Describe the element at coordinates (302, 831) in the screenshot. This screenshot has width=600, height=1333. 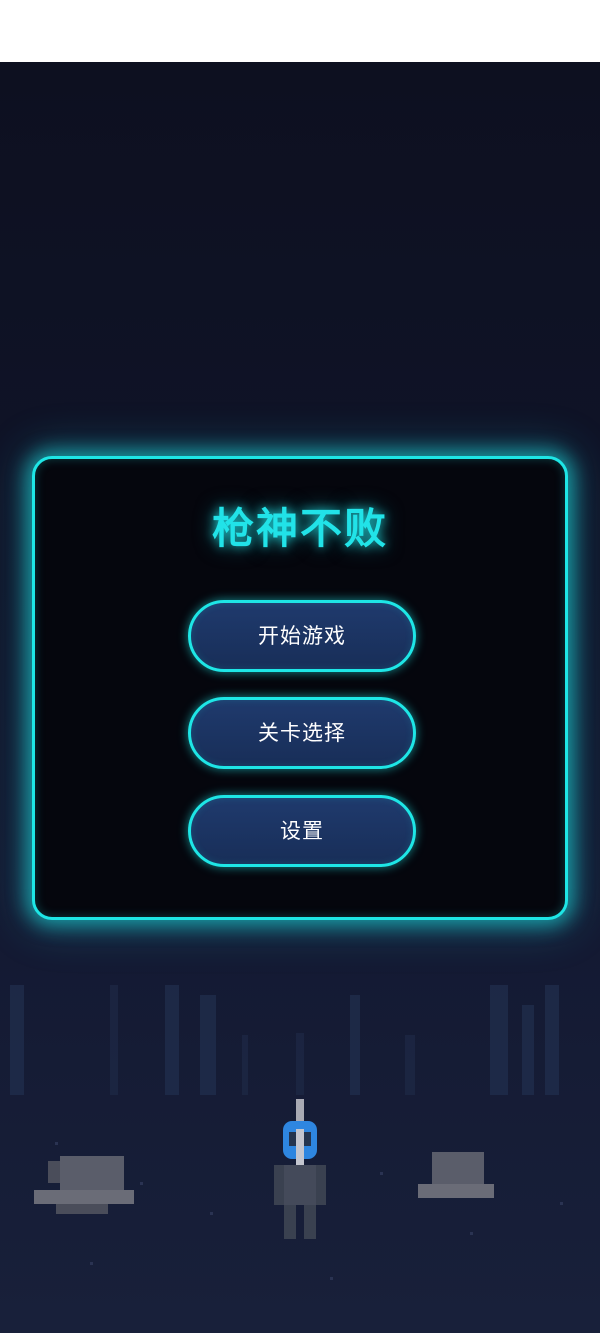
I see `settings-button: 设置` at that location.